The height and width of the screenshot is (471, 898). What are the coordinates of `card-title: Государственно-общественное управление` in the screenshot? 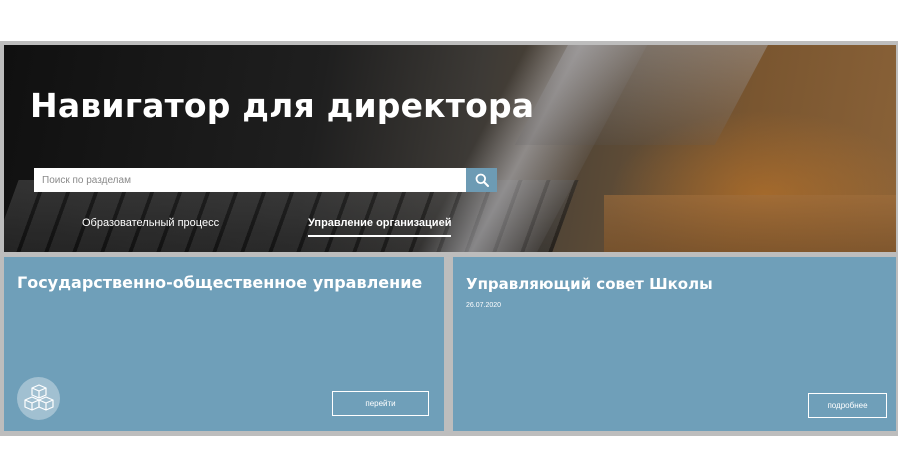 It's located at (220, 282).